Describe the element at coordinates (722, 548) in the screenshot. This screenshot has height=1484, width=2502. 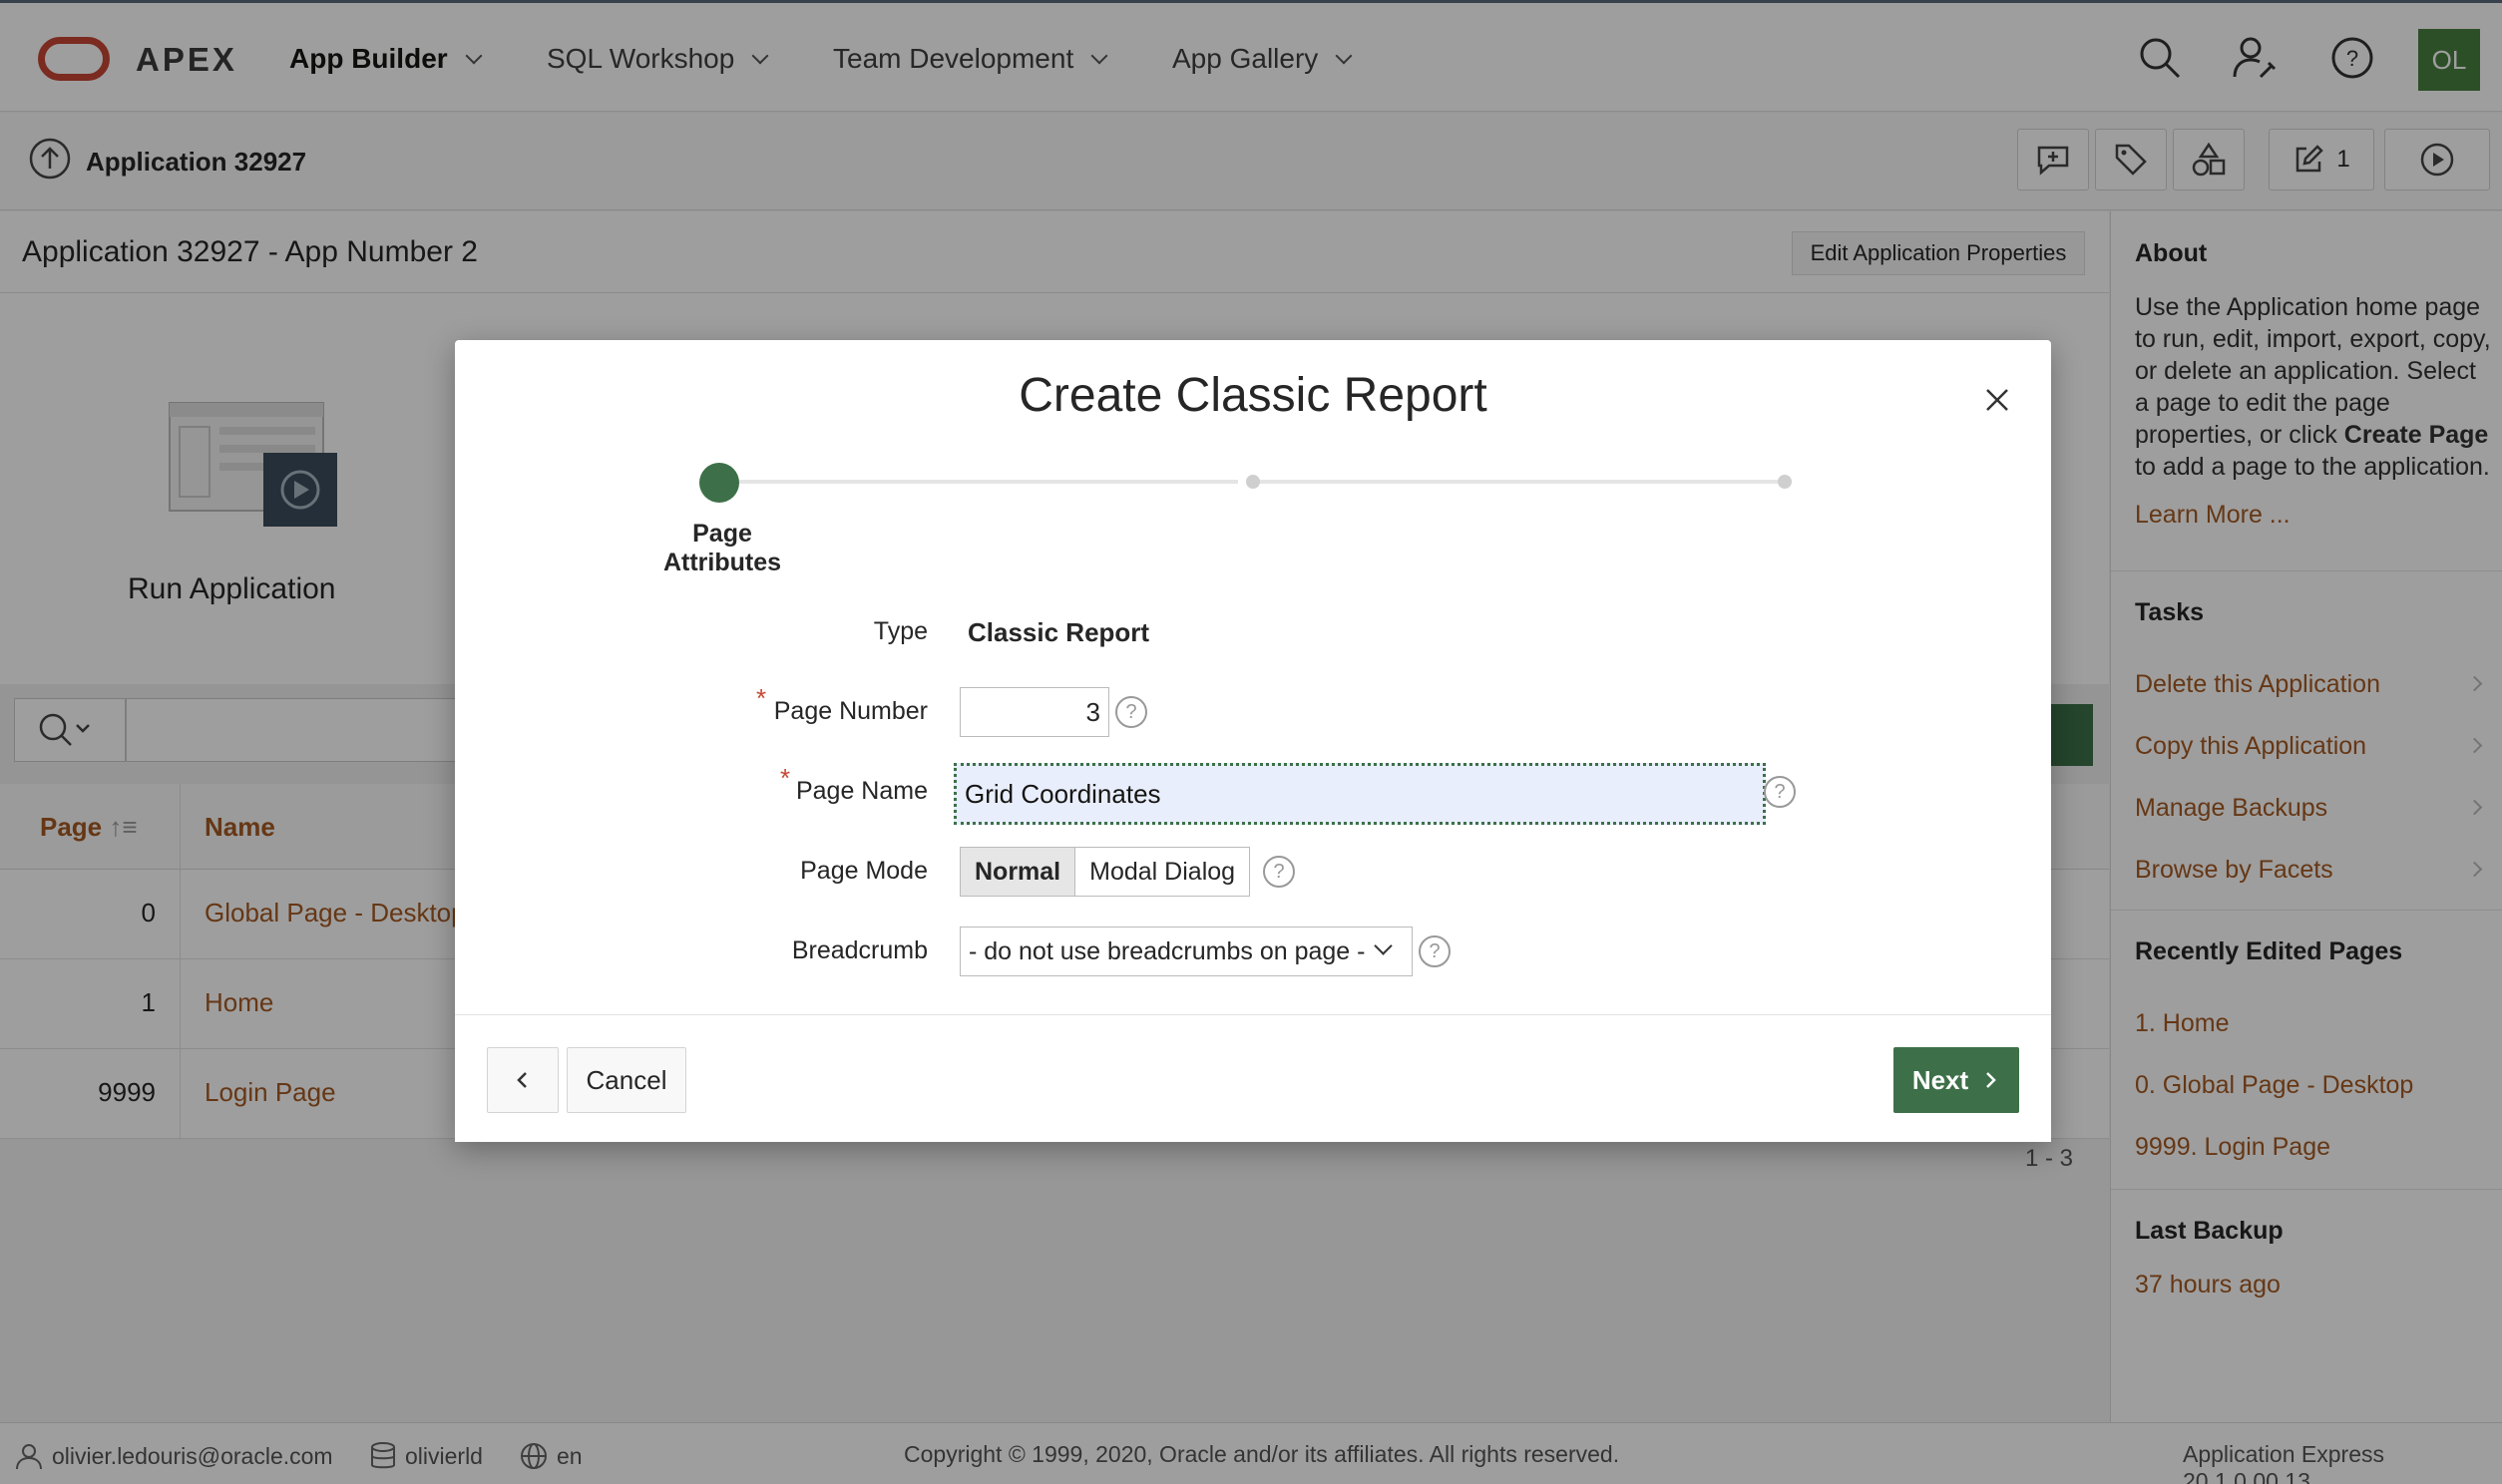
I see `wizard-step-label: Page Attributes` at that location.